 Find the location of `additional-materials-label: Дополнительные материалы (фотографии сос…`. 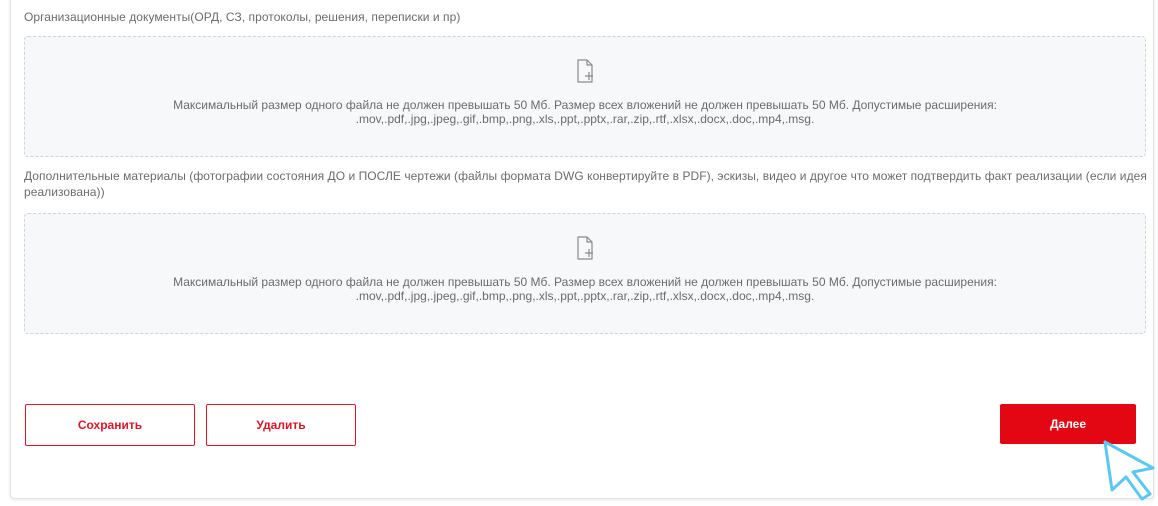

additional-materials-label: Дополнительные материалы (фотографии сос… is located at coordinates (585, 184).